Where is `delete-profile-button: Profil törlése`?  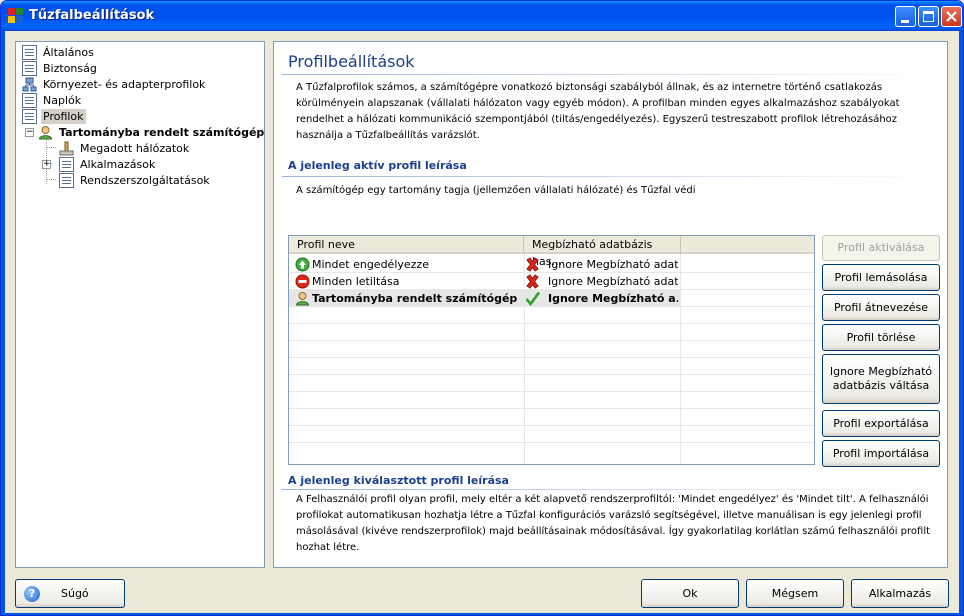 delete-profile-button: Profil törlése is located at coordinates (881, 337).